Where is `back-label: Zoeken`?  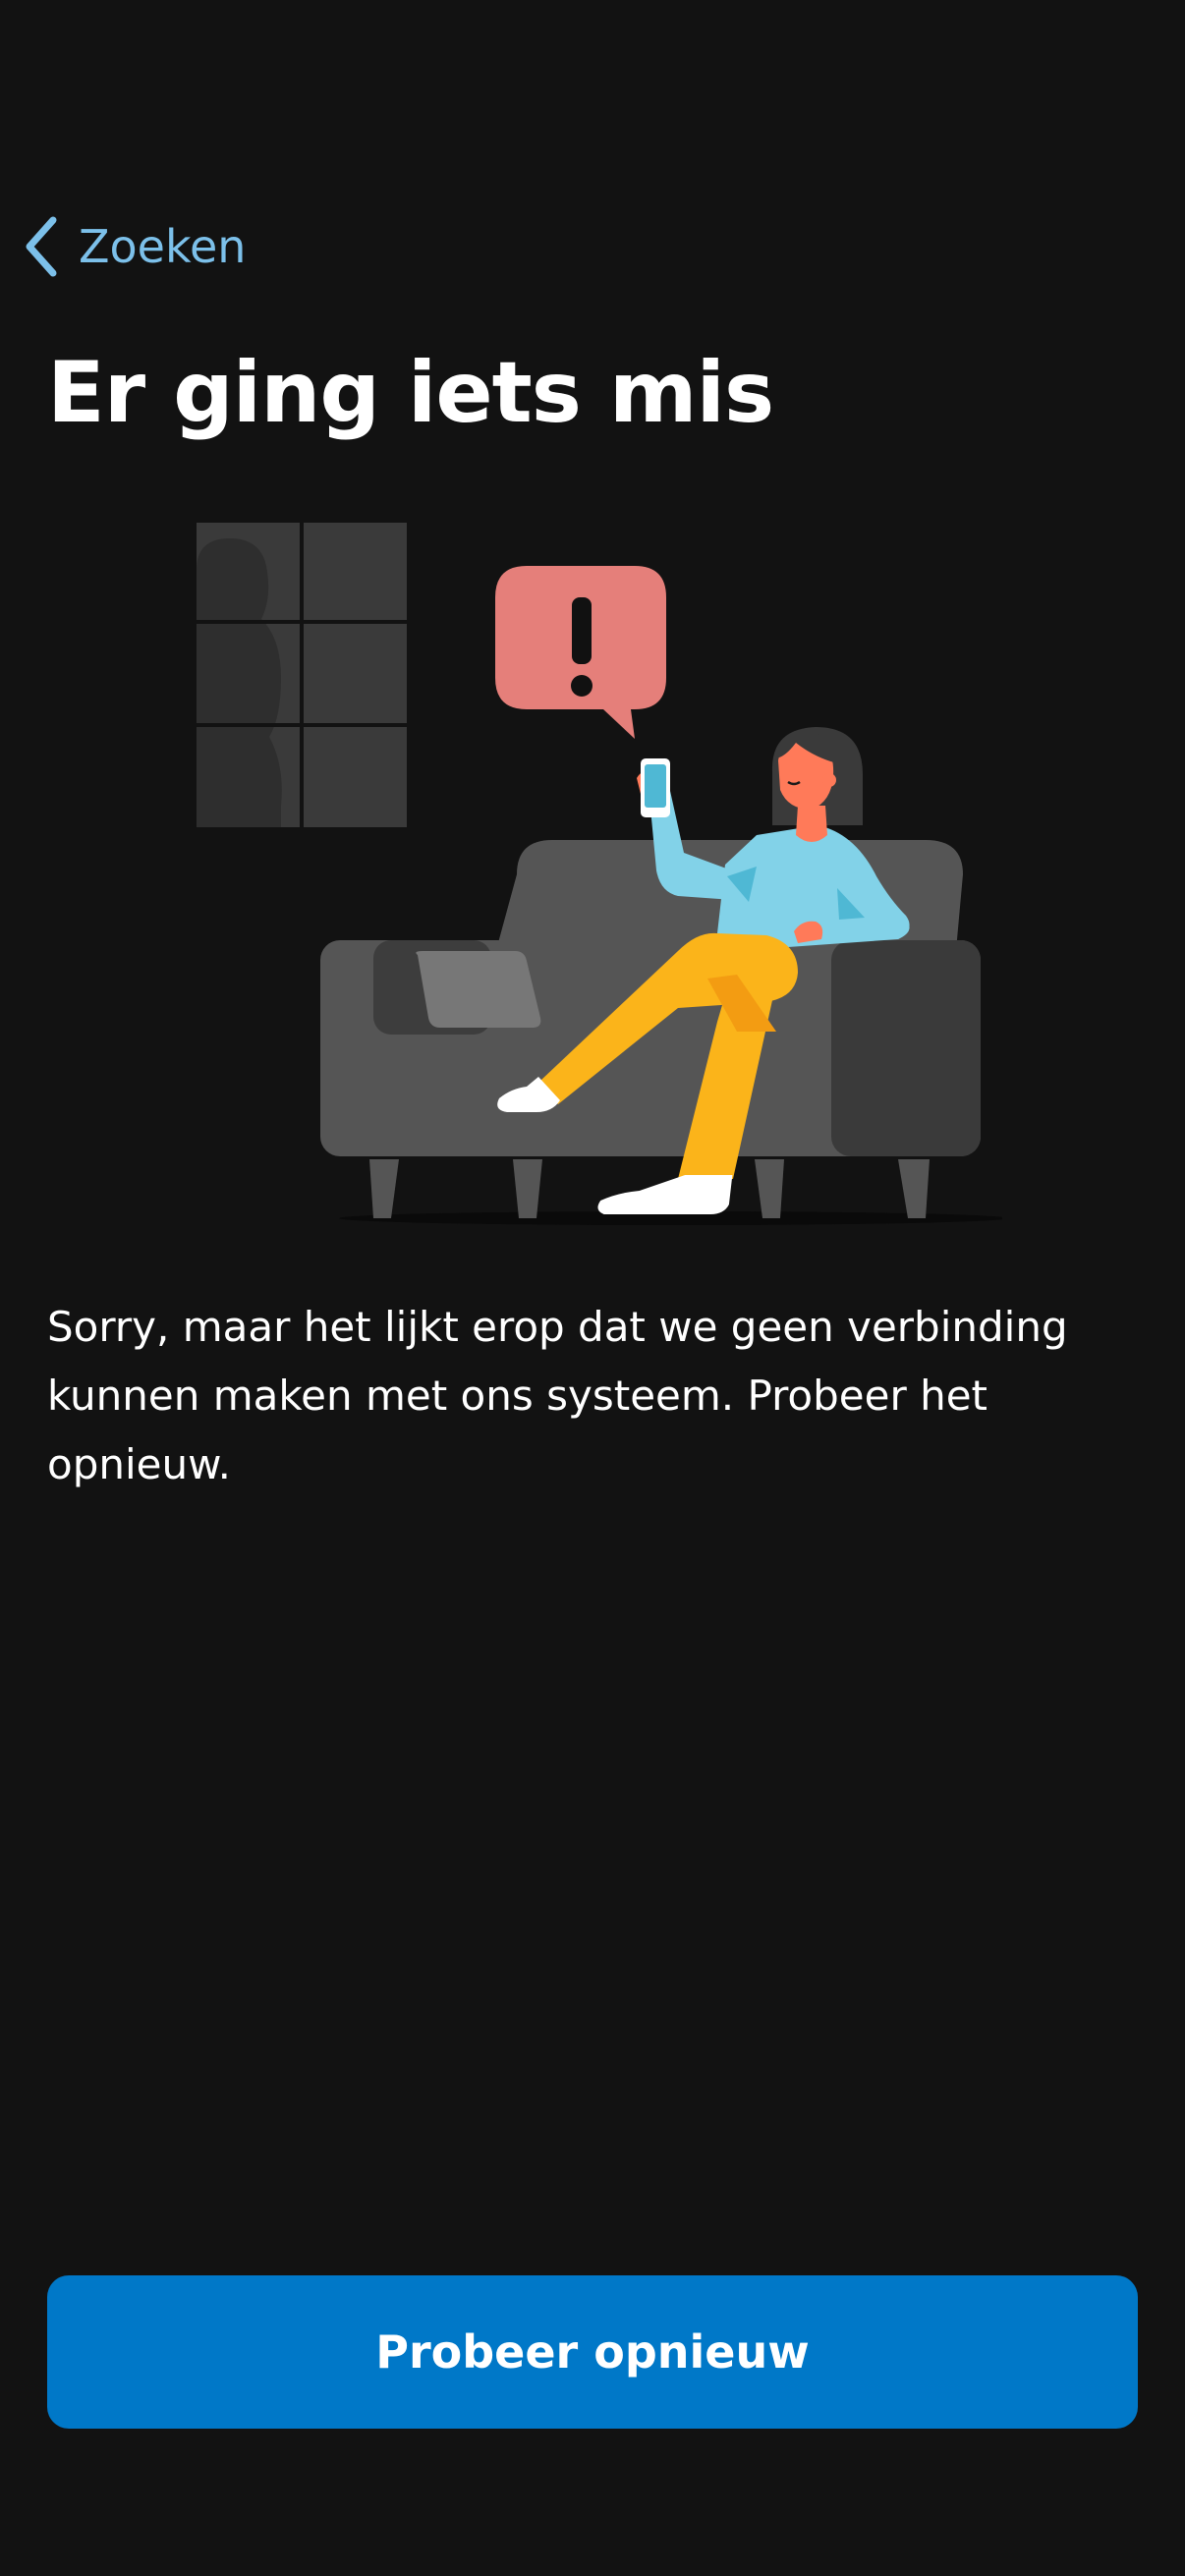
back-label: Zoeken is located at coordinates (163, 246).